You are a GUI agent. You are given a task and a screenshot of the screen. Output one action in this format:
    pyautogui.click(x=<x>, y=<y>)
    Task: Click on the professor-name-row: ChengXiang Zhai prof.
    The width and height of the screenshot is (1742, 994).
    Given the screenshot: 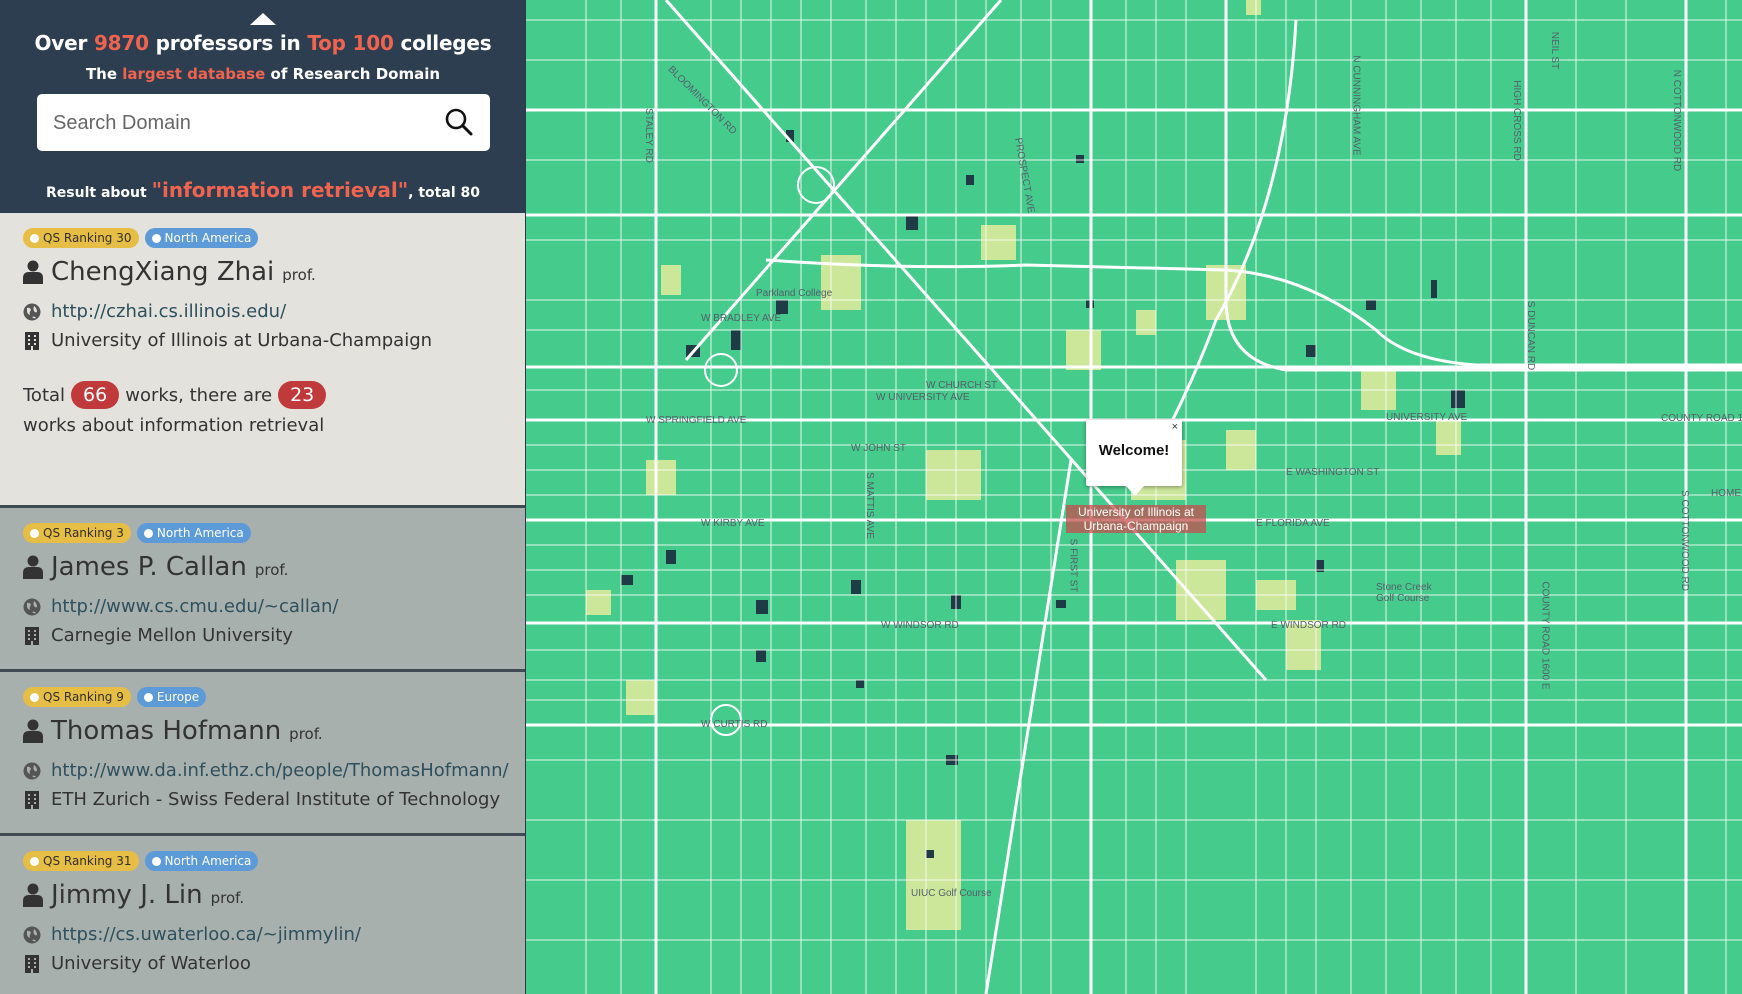 What is the action you would take?
    pyautogui.click(x=169, y=272)
    